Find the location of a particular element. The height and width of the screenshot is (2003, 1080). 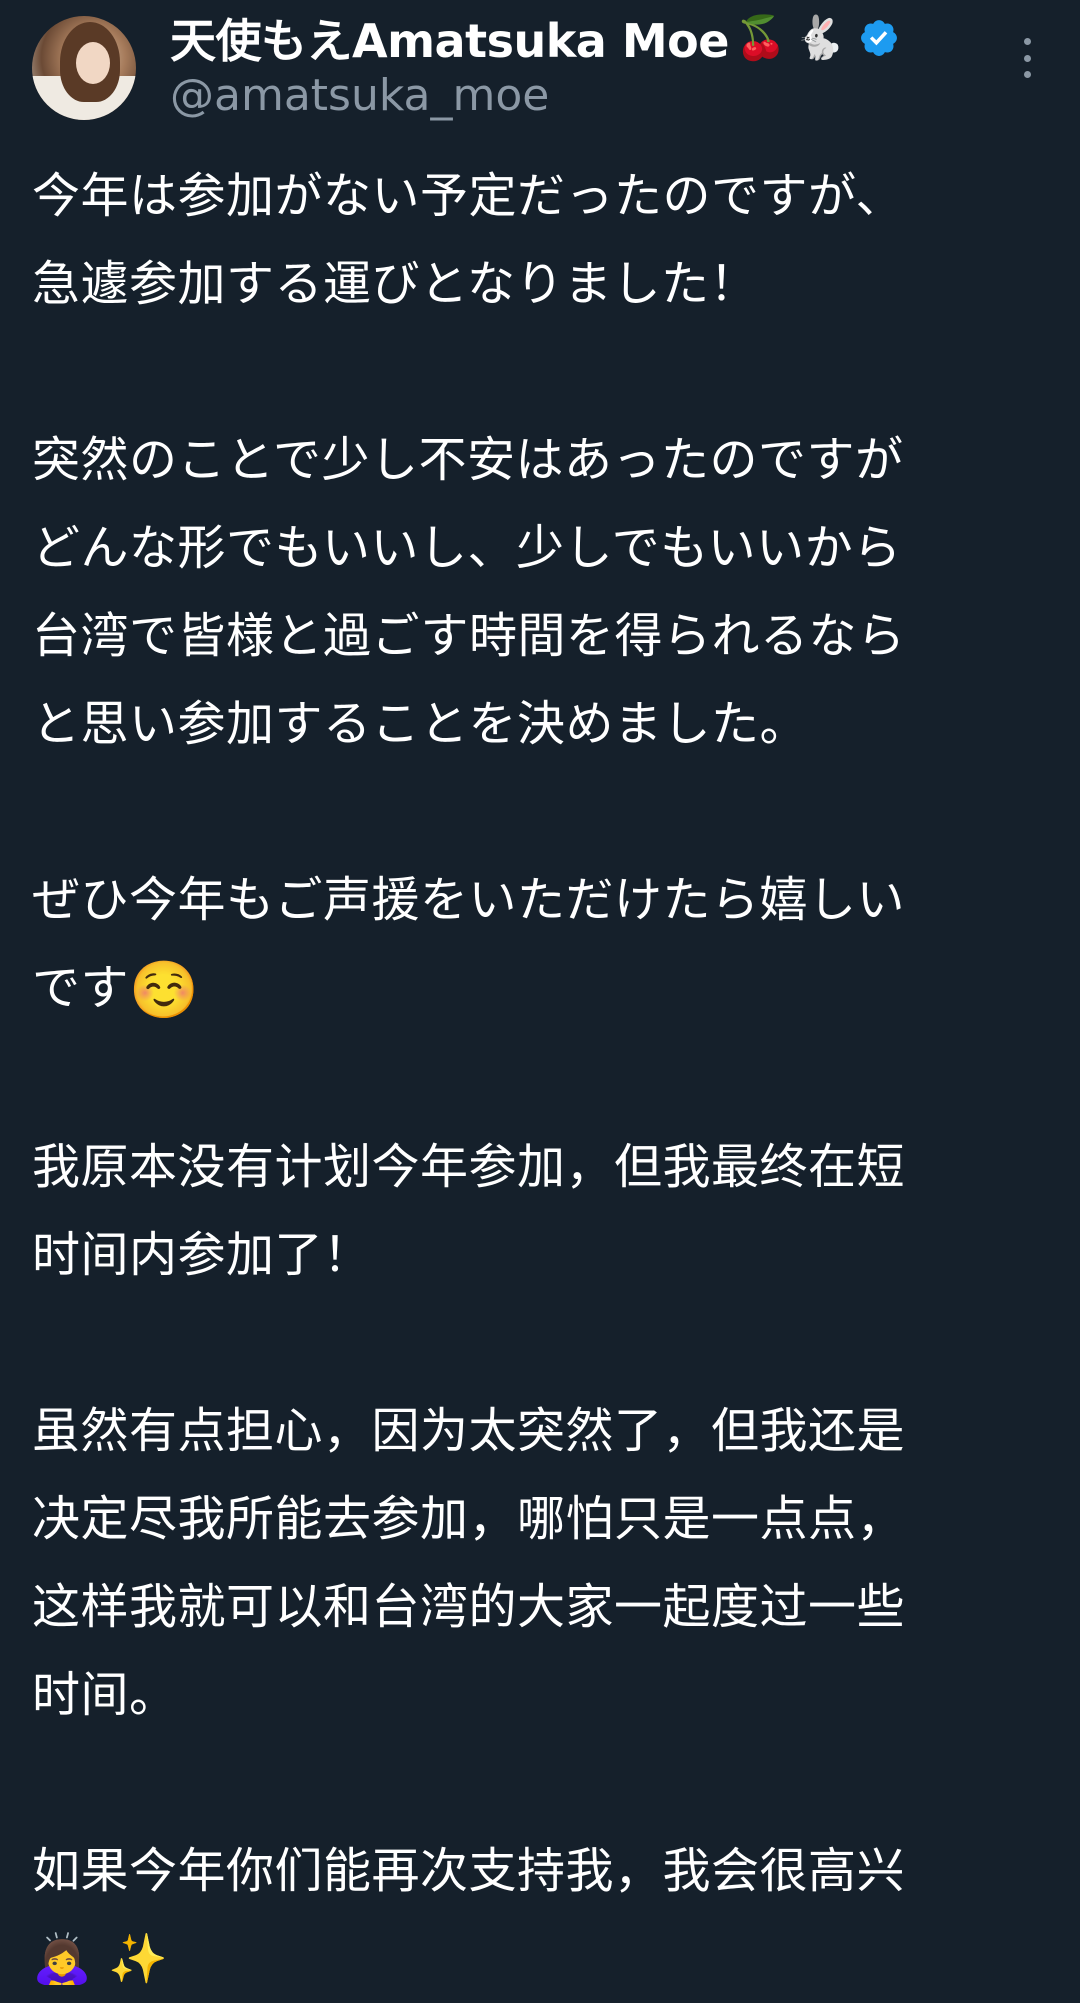

author-name-row: 天使もえAmatsuka Moe 🍒 🐇 is located at coordinates (535, 38).